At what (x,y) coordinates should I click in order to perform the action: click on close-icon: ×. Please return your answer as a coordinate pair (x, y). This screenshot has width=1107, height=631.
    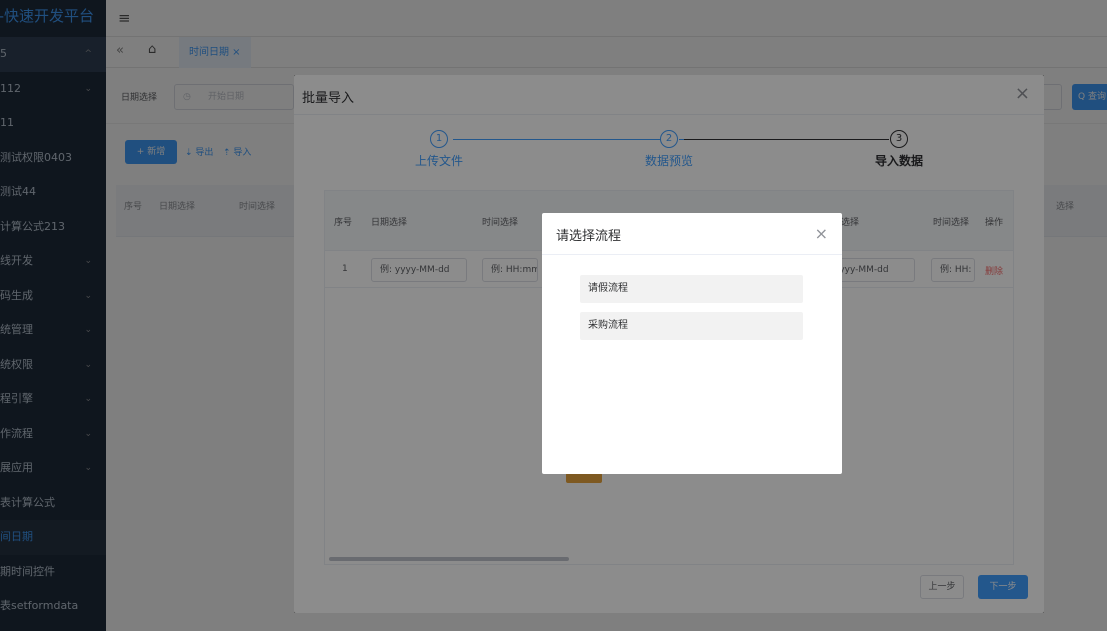
    Looking at the image, I should click on (821, 233).